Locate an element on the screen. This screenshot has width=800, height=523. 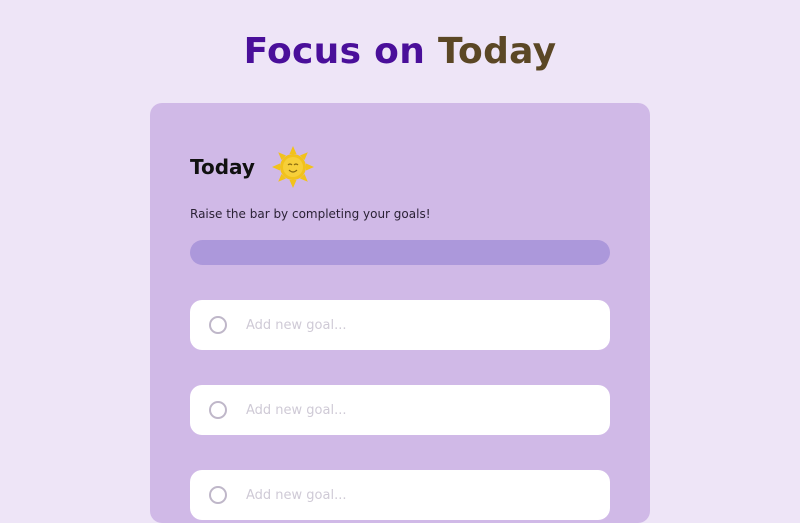
page-title: Focus on Today is located at coordinates (400, 52).